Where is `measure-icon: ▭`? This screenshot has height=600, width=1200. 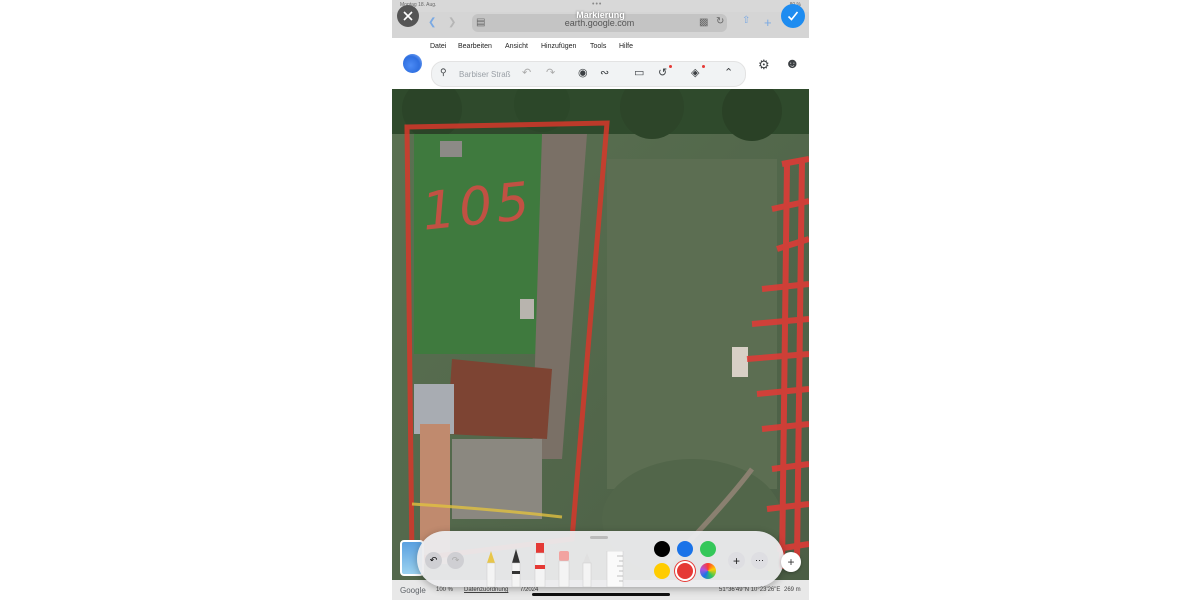
measure-icon: ▭ is located at coordinates (639, 72).